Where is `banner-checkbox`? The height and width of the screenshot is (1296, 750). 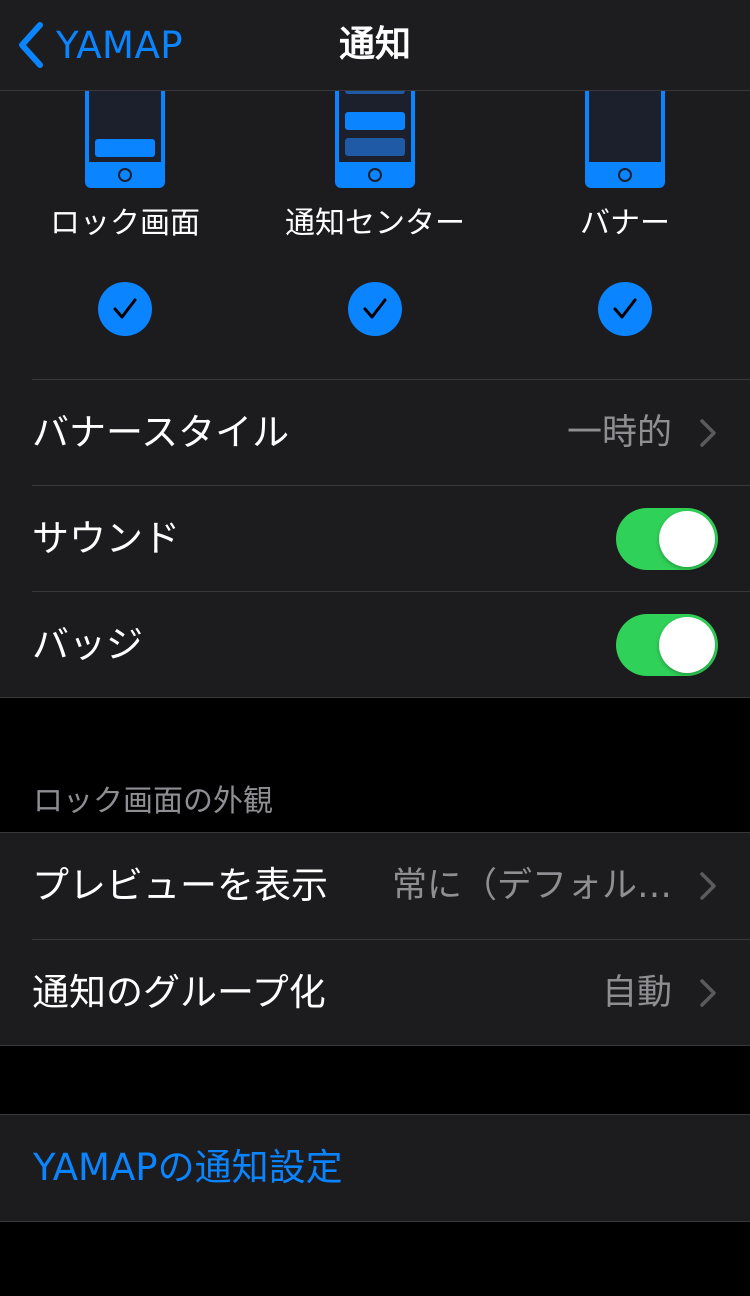 banner-checkbox is located at coordinates (625, 309).